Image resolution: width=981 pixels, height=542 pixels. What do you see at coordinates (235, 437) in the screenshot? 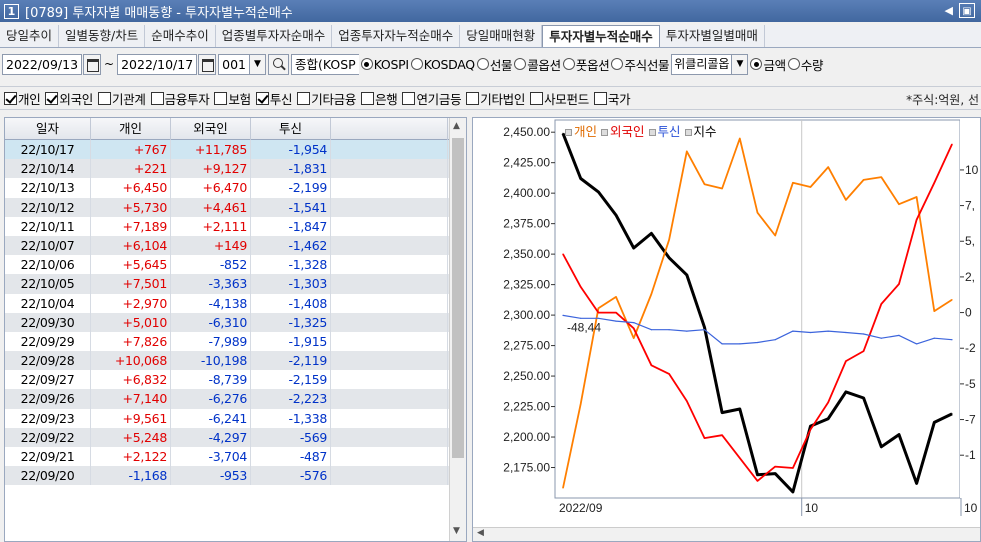
I see `table-row: 22/09/22 +5,248 -4,297 -569` at bounding box center [235, 437].